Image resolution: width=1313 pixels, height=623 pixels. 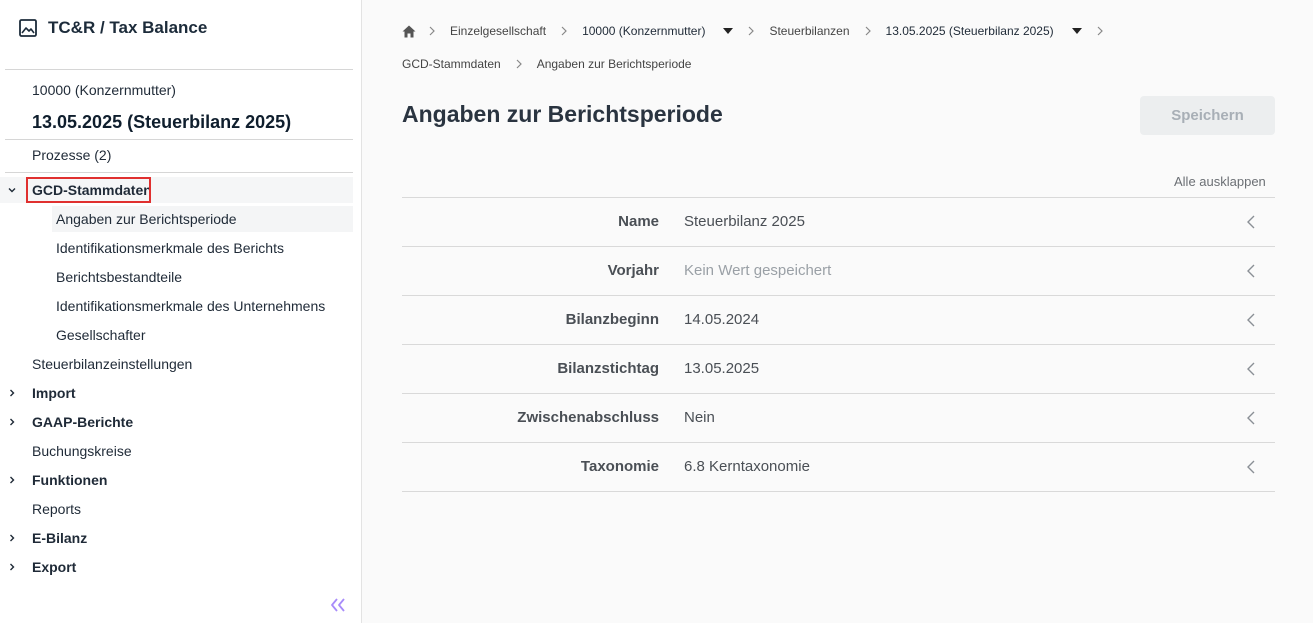 What do you see at coordinates (28, 28) in the screenshot?
I see `image-icon` at bounding box center [28, 28].